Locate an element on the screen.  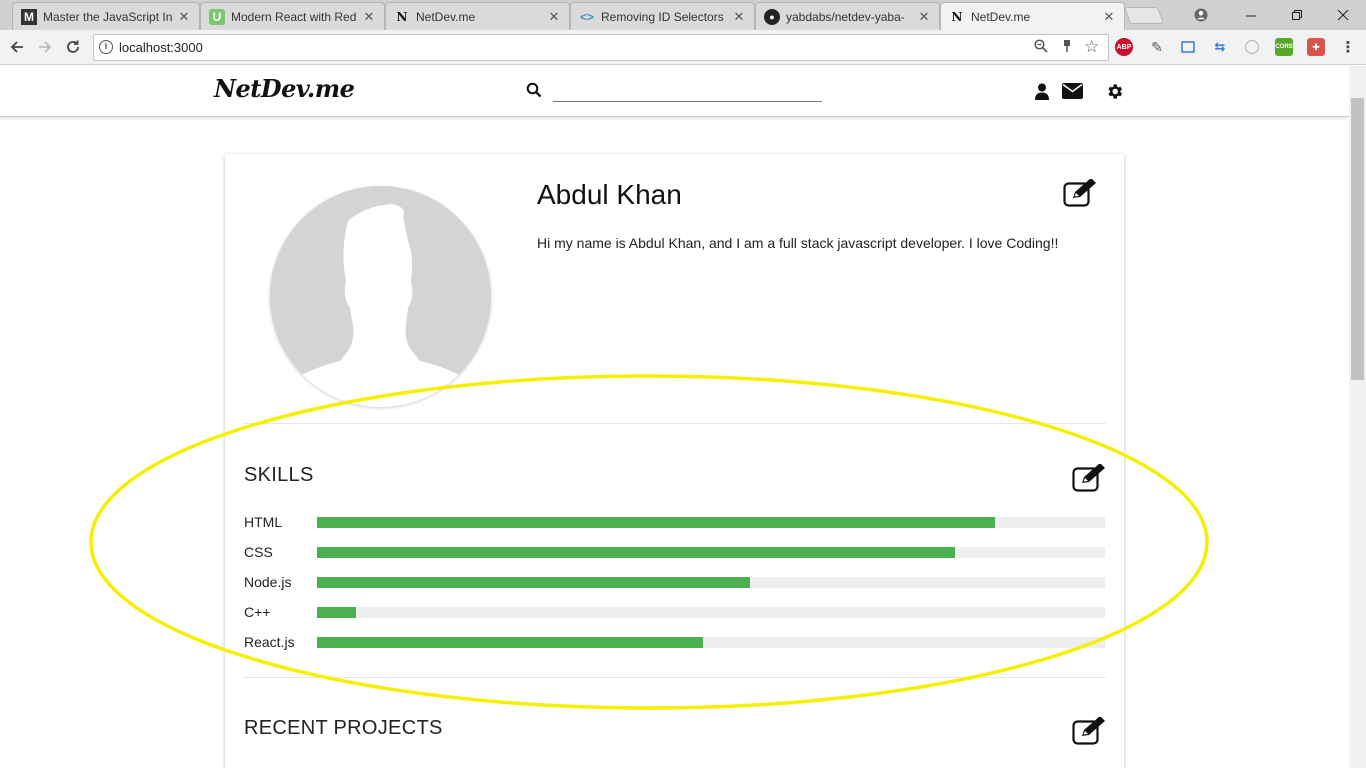
cors-icon: CORS is located at coordinates (1284, 47).